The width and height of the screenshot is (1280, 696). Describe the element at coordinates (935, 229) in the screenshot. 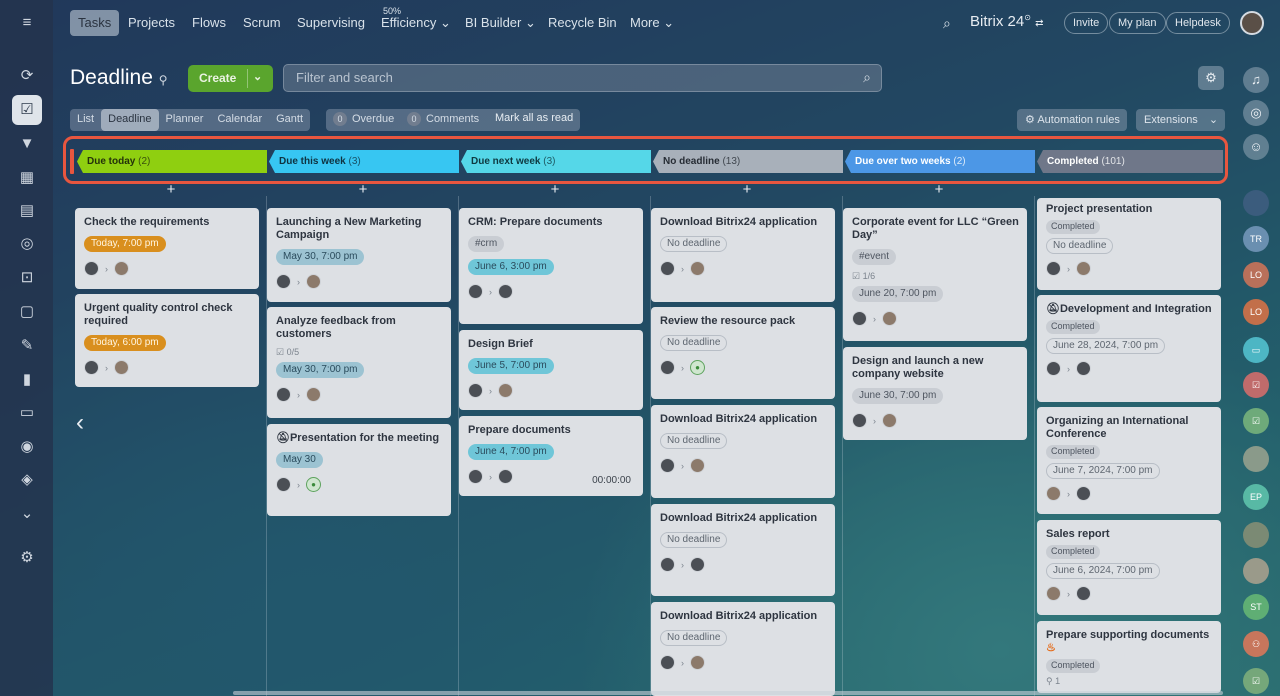

I see `task-title: Corporate event for LLC “Green Day”` at that location.